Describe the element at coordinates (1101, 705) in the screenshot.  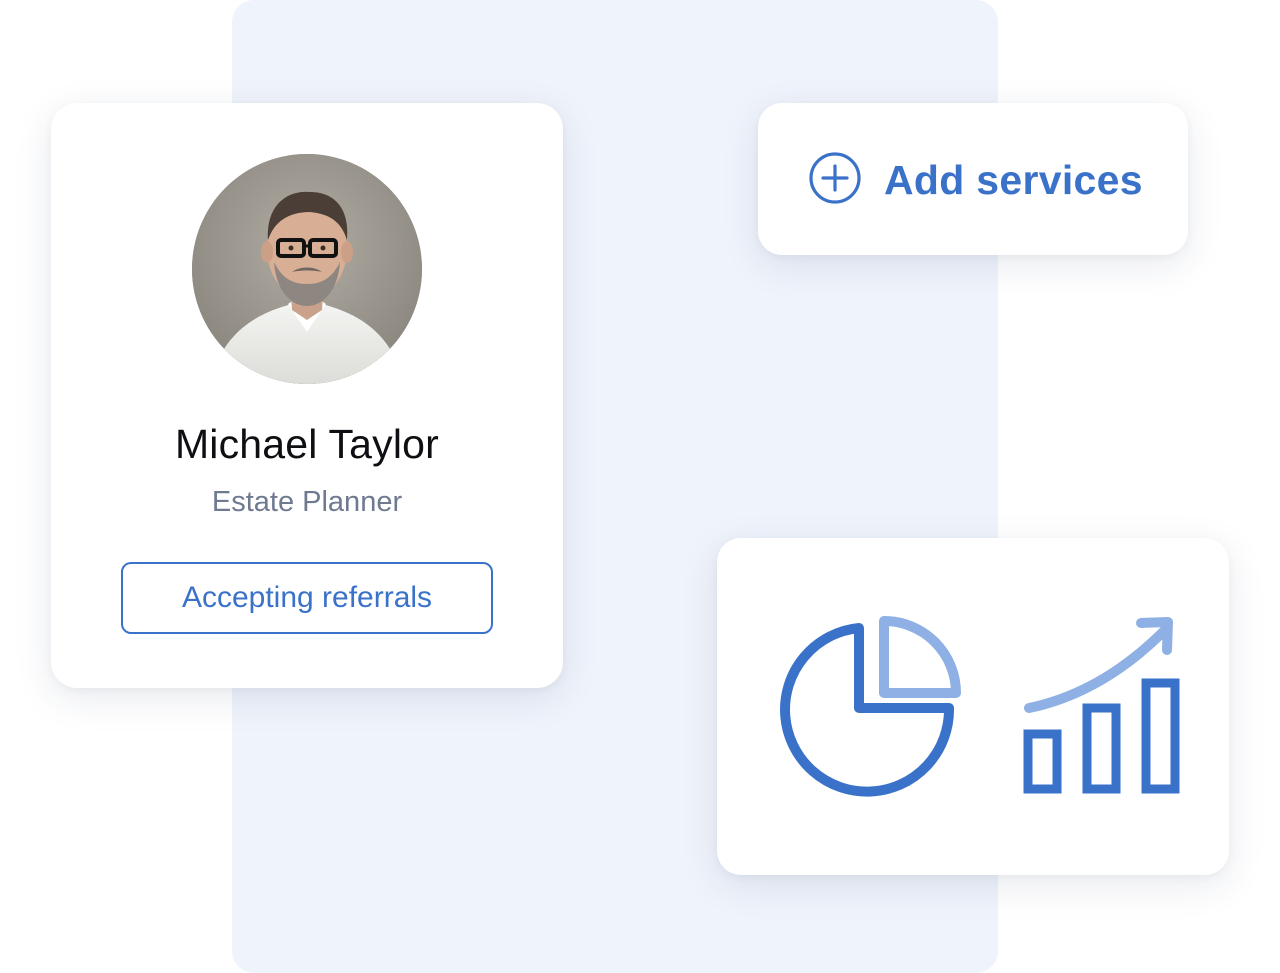
I see `bar-growth-icon` at that location.